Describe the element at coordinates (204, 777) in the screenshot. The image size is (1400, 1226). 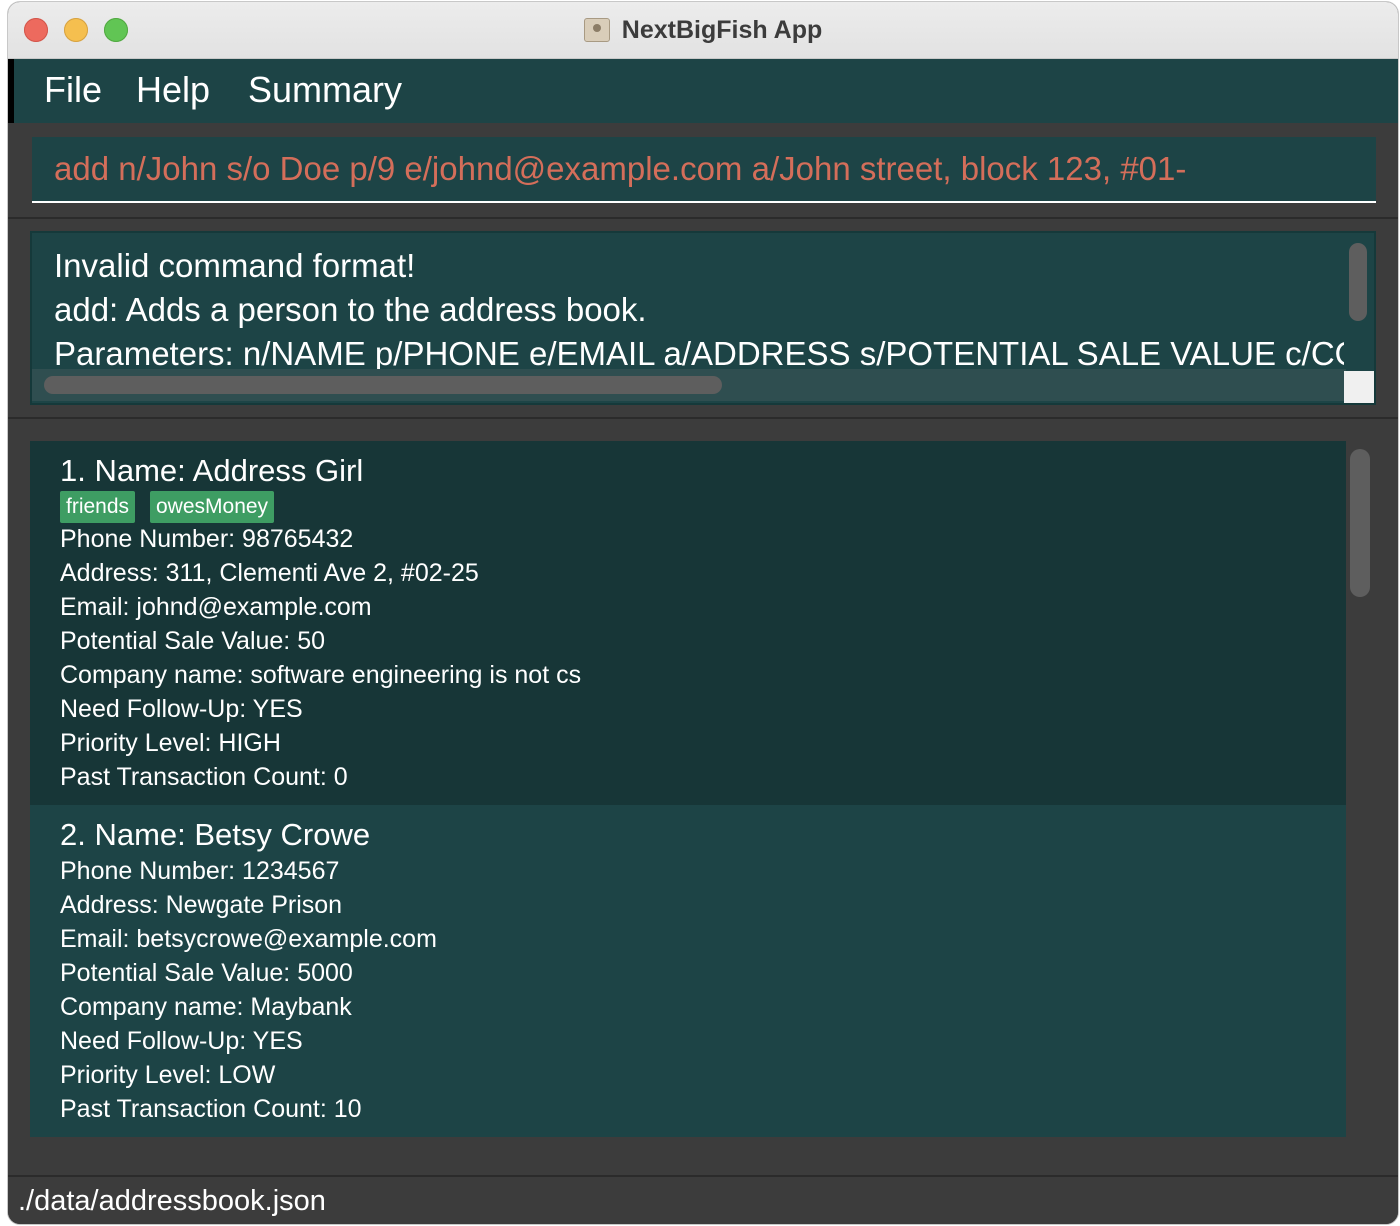
I see `person-transactions: Past Transaction Count: 0` at that location.